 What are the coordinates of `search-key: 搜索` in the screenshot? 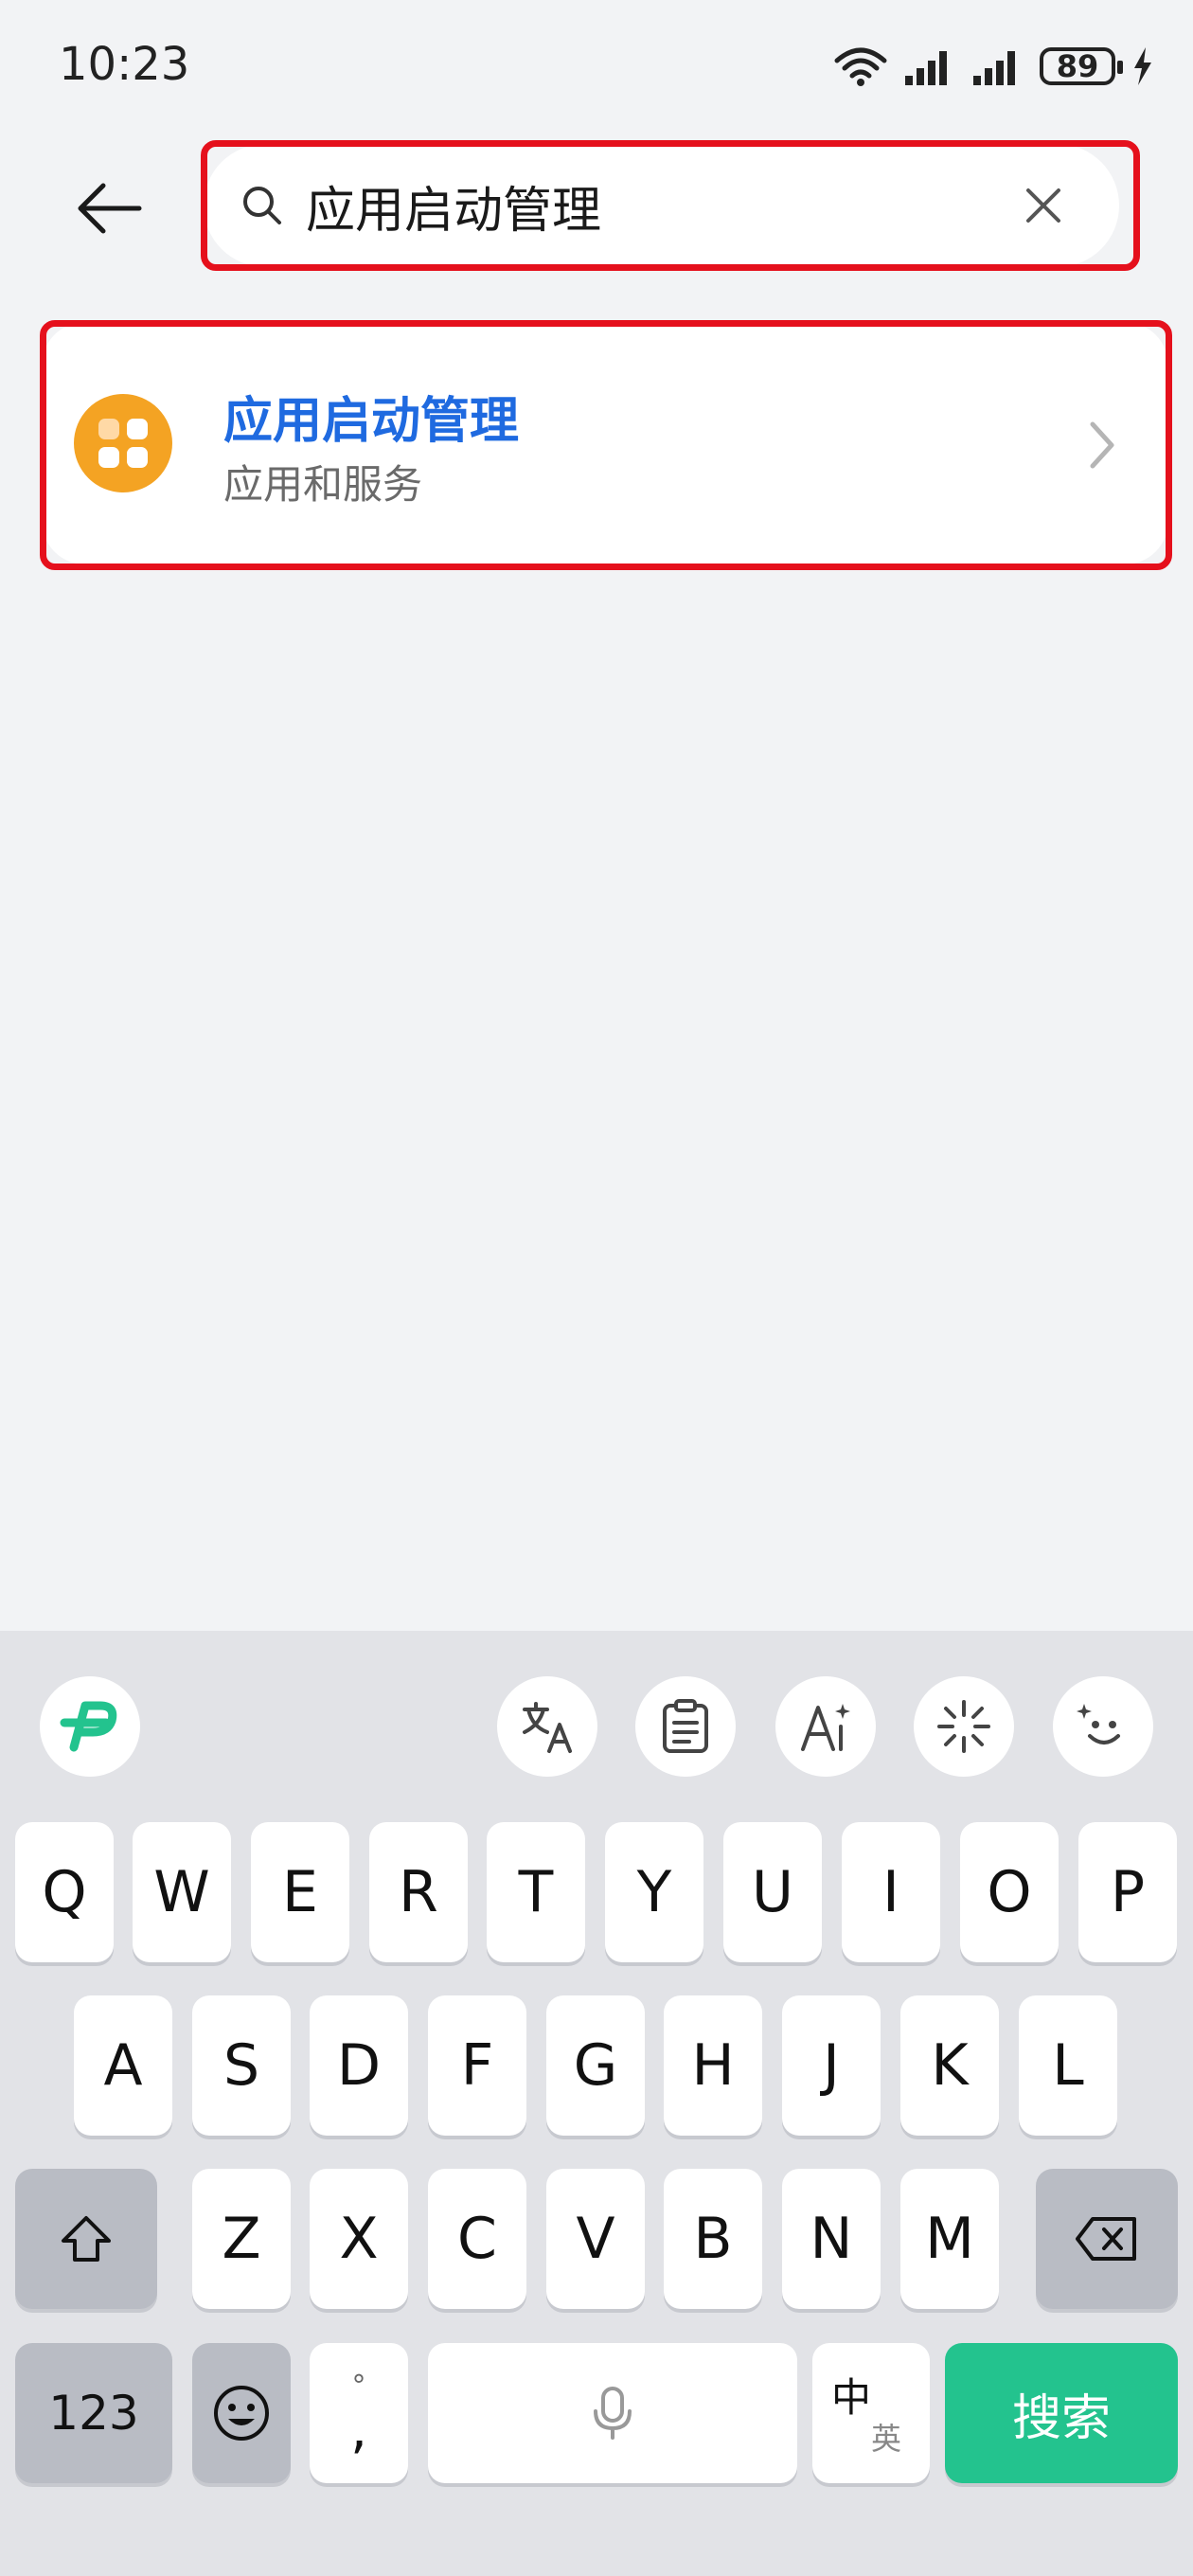 It's located at (1061, 2413).